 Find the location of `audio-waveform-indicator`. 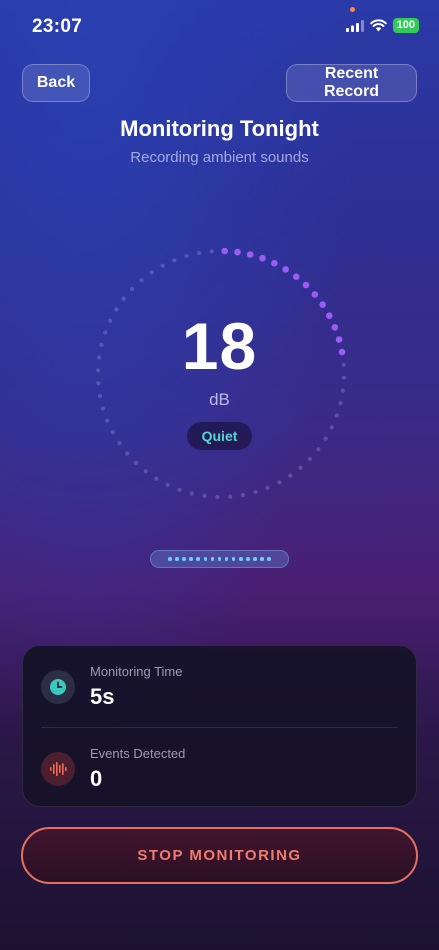

audio-waveform-indicator is located at coordinates (219, 559).